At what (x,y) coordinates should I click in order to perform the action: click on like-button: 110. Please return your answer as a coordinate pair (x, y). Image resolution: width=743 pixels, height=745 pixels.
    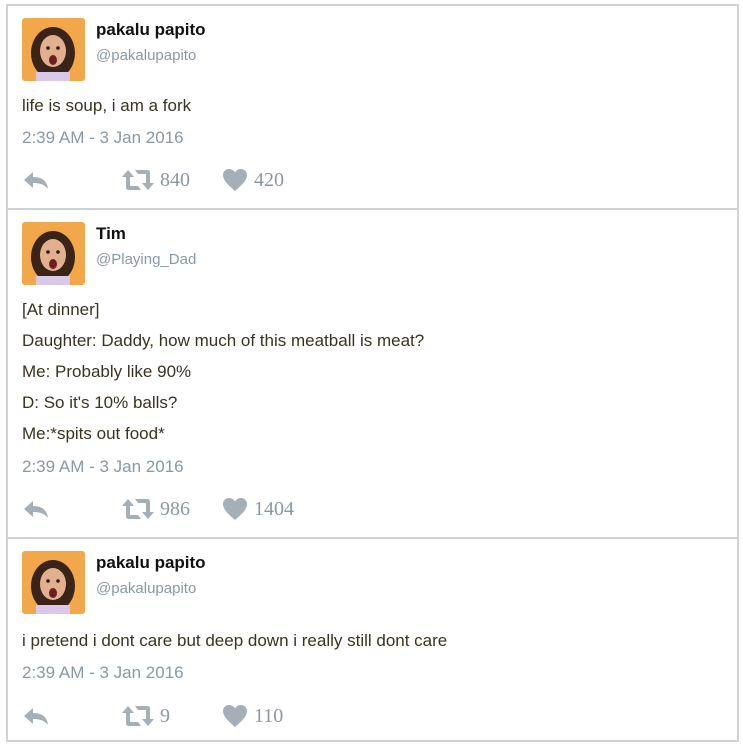
    Looking at the image, I should click on (252, 716).